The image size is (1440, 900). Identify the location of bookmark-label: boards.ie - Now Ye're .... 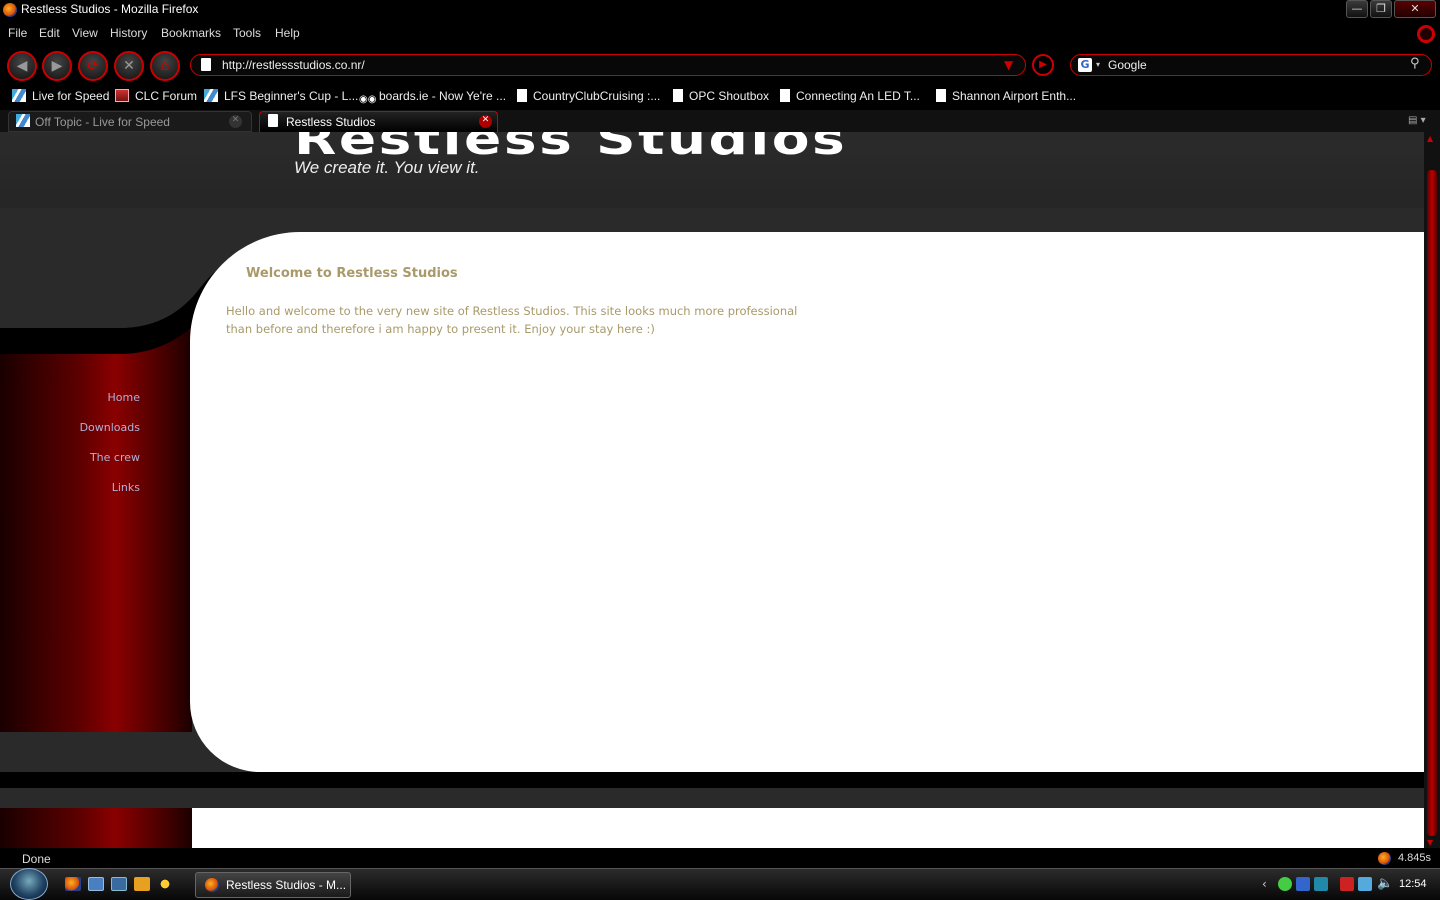
(443, 96).